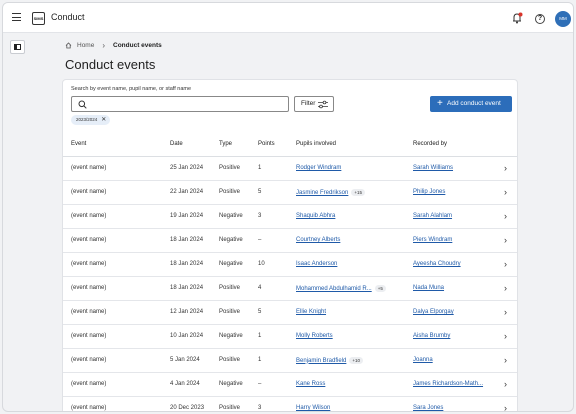 The image size is (576, 414). What do you see at coordinates (358, 192) in the screenshot?
I see `additional-pupils-badge: +15` at bounding box center [358, 192].